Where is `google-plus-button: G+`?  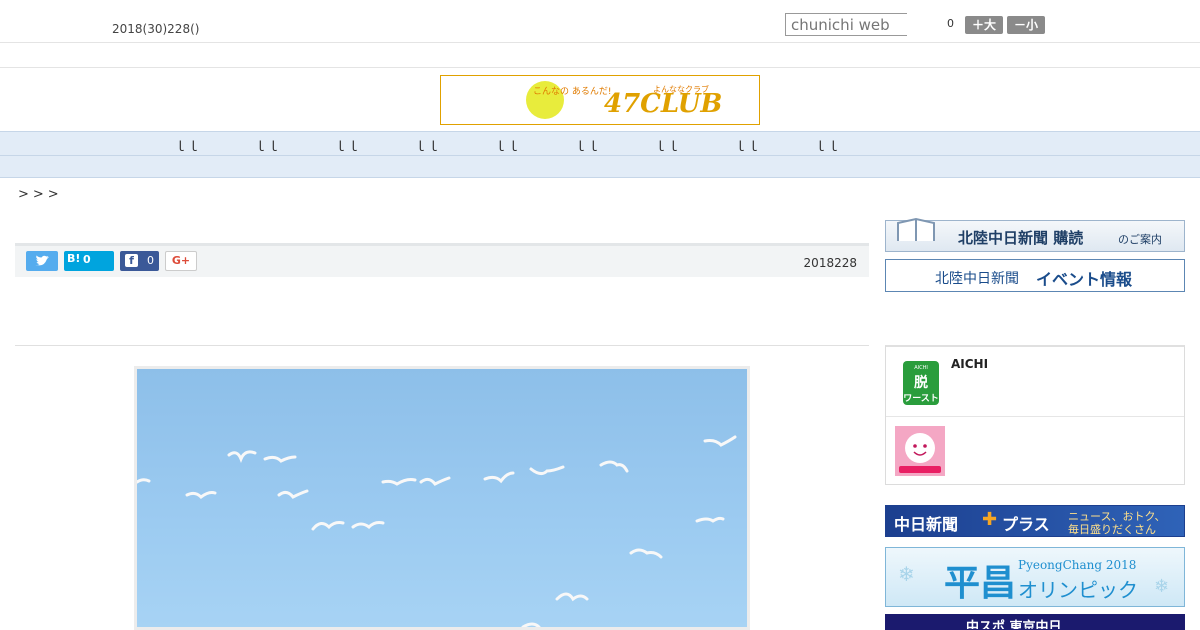
google-plus-button: G+ is located at coordinates (181, 261).